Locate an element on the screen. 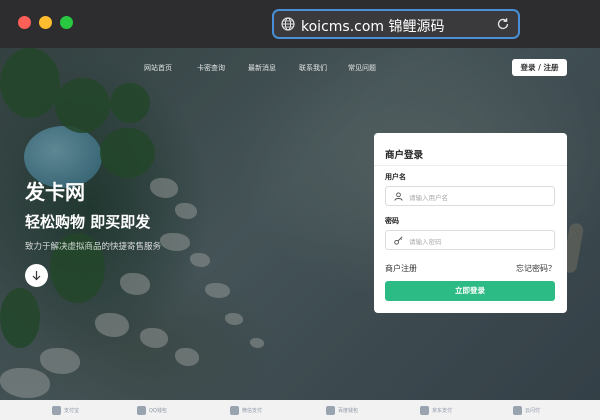  hero-title: 发卡网 is located at coordinates (55, 192).